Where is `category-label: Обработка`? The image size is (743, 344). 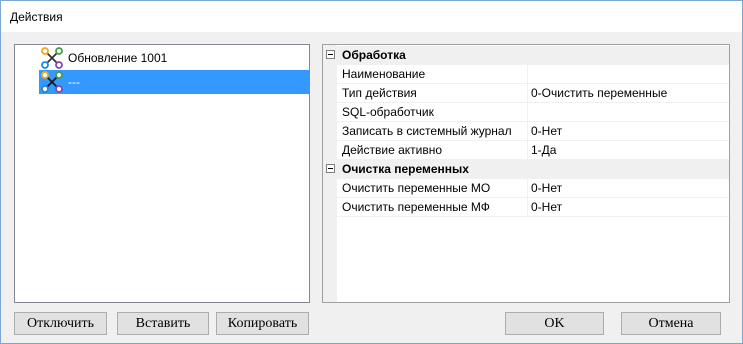
category-label: Обработка is located at coordinates (374, 55).